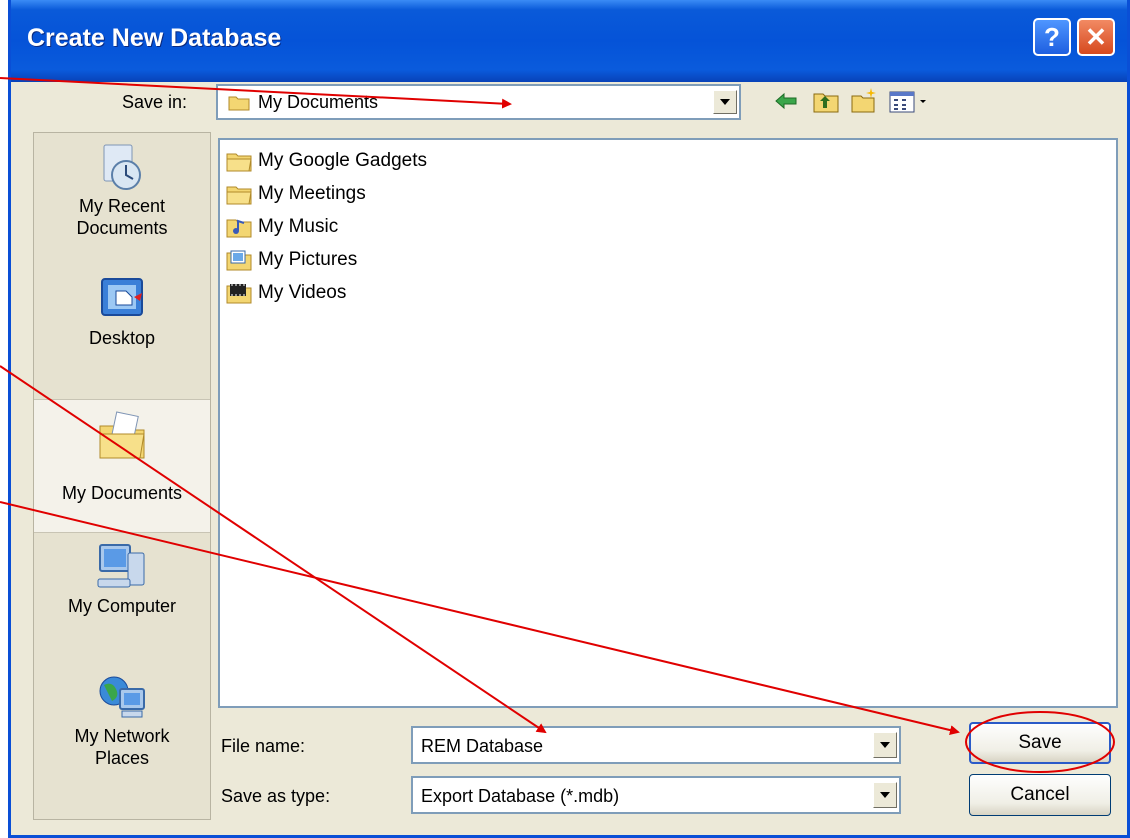 This screenshot has height=838, width=1130. What do you see at coordinates (520, 796) in the screenshot?
I see `save-as-type-value: Export Database (*.mdb)` at bounding box center [520, 796].